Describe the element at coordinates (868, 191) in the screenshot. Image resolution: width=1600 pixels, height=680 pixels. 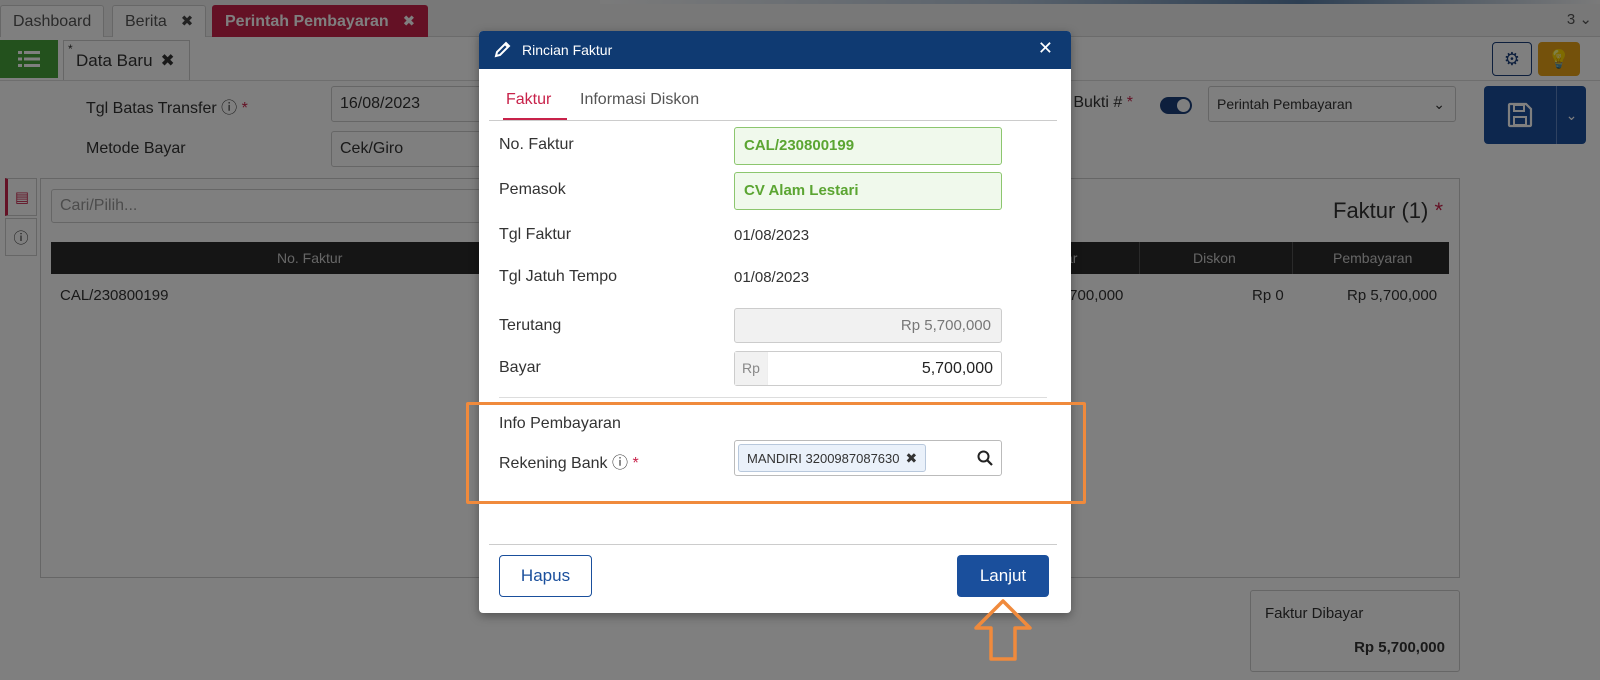
I see `pemasok-field: CV Alam Lestari` at that location.